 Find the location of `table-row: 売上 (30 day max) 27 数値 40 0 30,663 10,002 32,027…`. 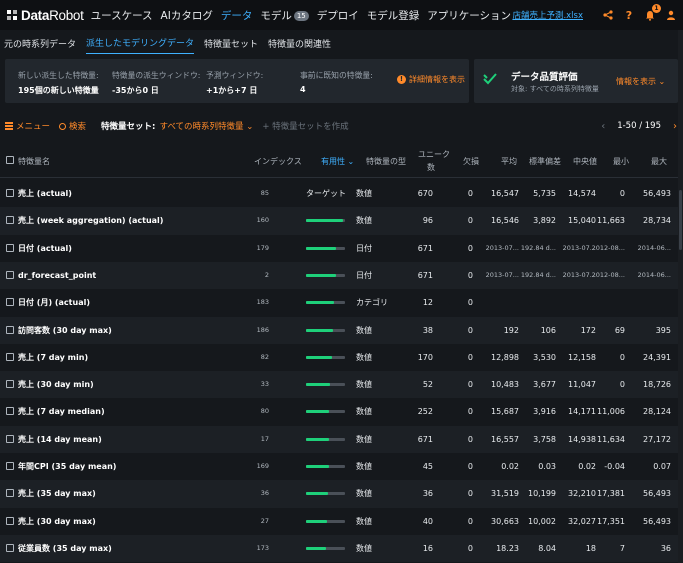

table-row: 売上 (30 day max) 27 数値 40 0 30,663 10,002 32,027… is located at coordinates (339, 521).